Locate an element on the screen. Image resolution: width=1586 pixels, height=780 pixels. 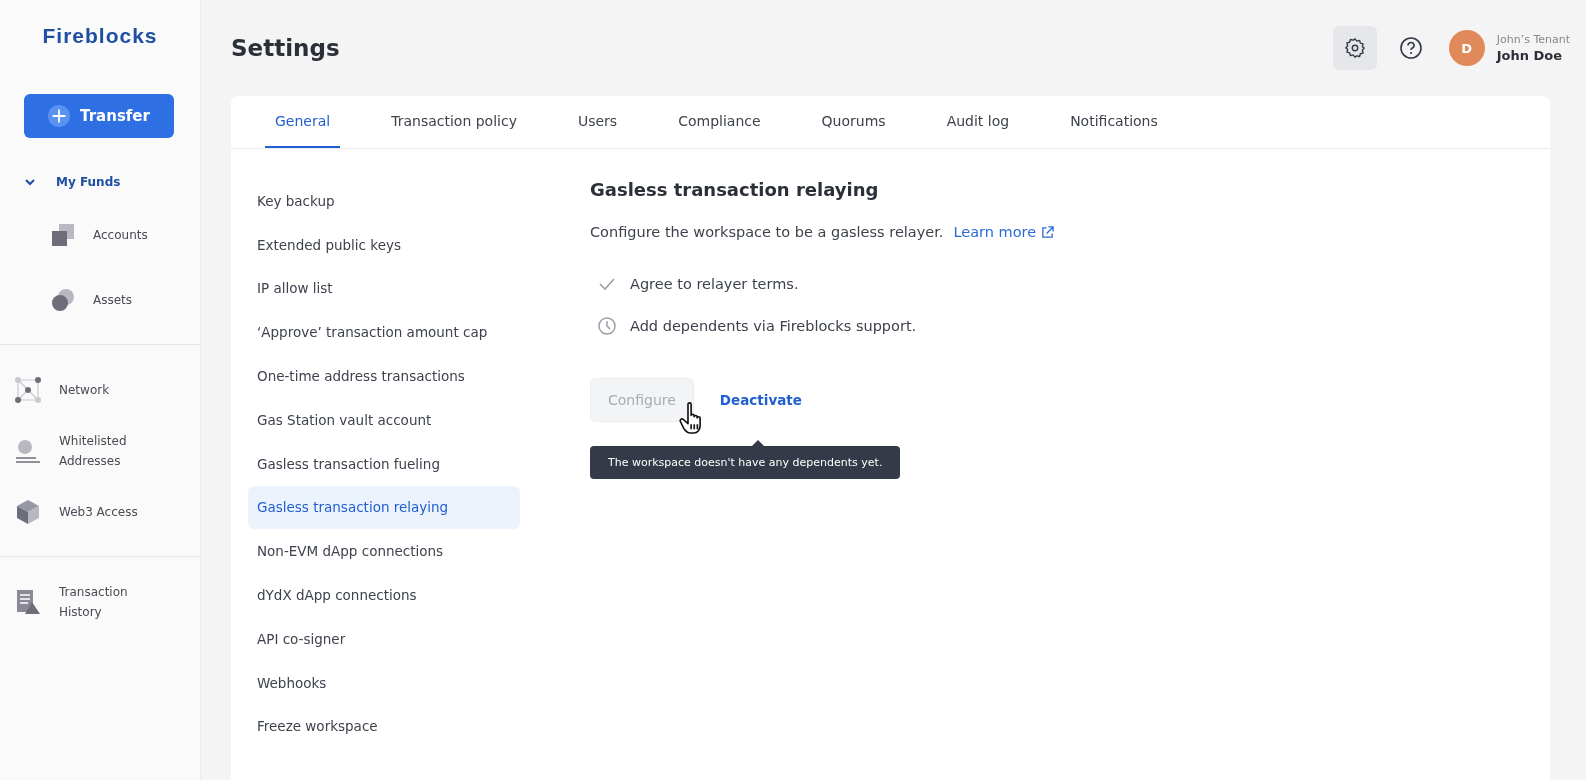
nav-item: Transaction History is located at coordinates (100, 601).